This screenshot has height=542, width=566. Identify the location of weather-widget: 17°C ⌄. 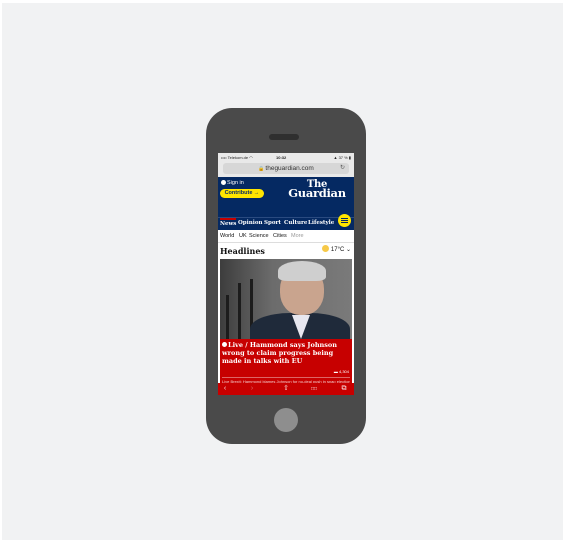
(336, 250).